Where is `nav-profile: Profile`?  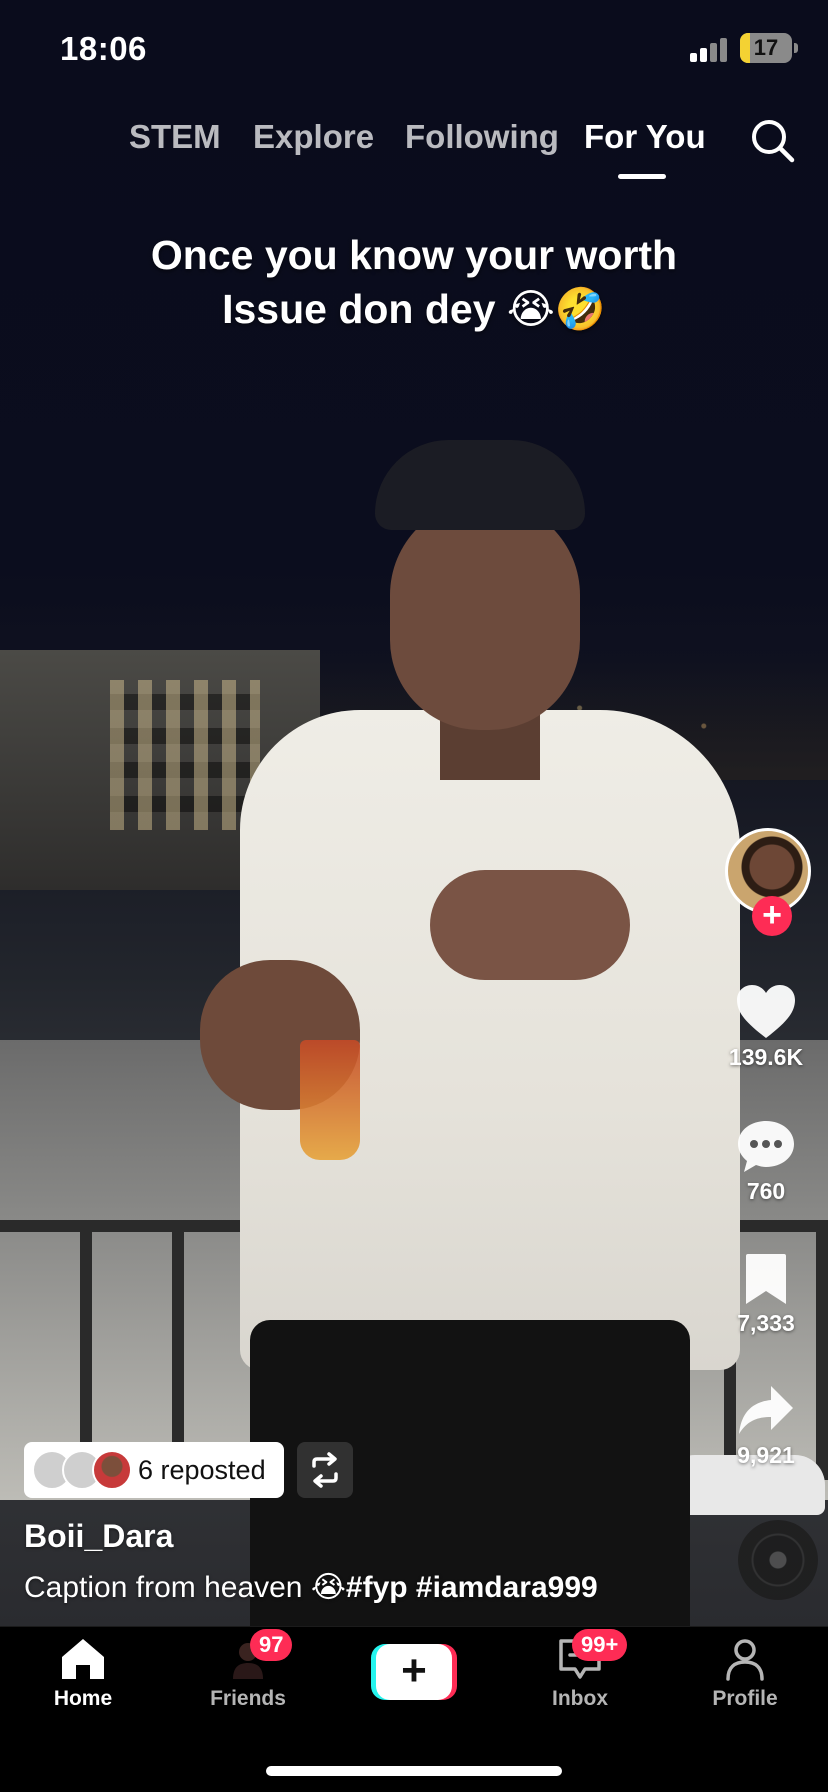
nav-profile: Profile is located at coordinates (745, 1674).